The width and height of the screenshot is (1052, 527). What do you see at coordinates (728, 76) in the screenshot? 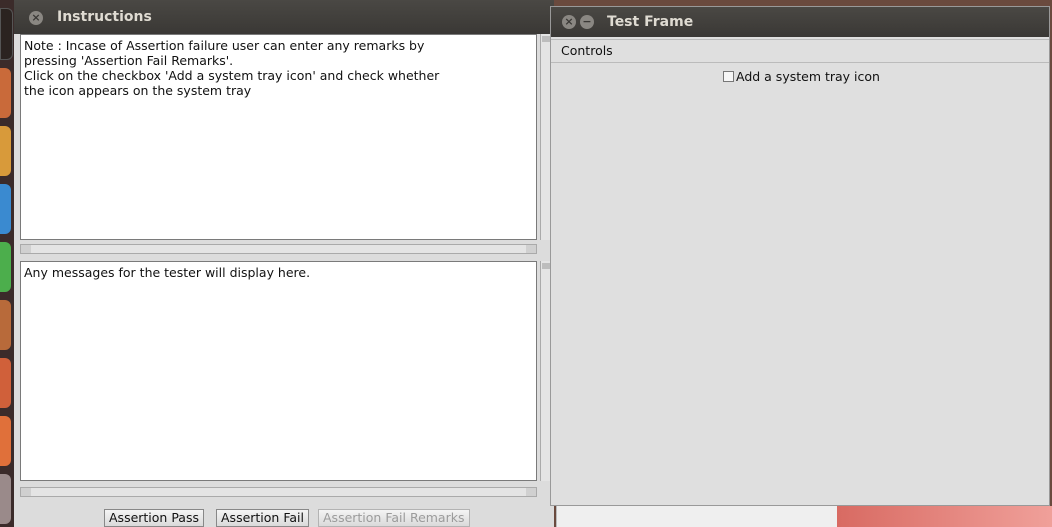
I see `system-tray-checkbox` at bounding box center [728, 76].